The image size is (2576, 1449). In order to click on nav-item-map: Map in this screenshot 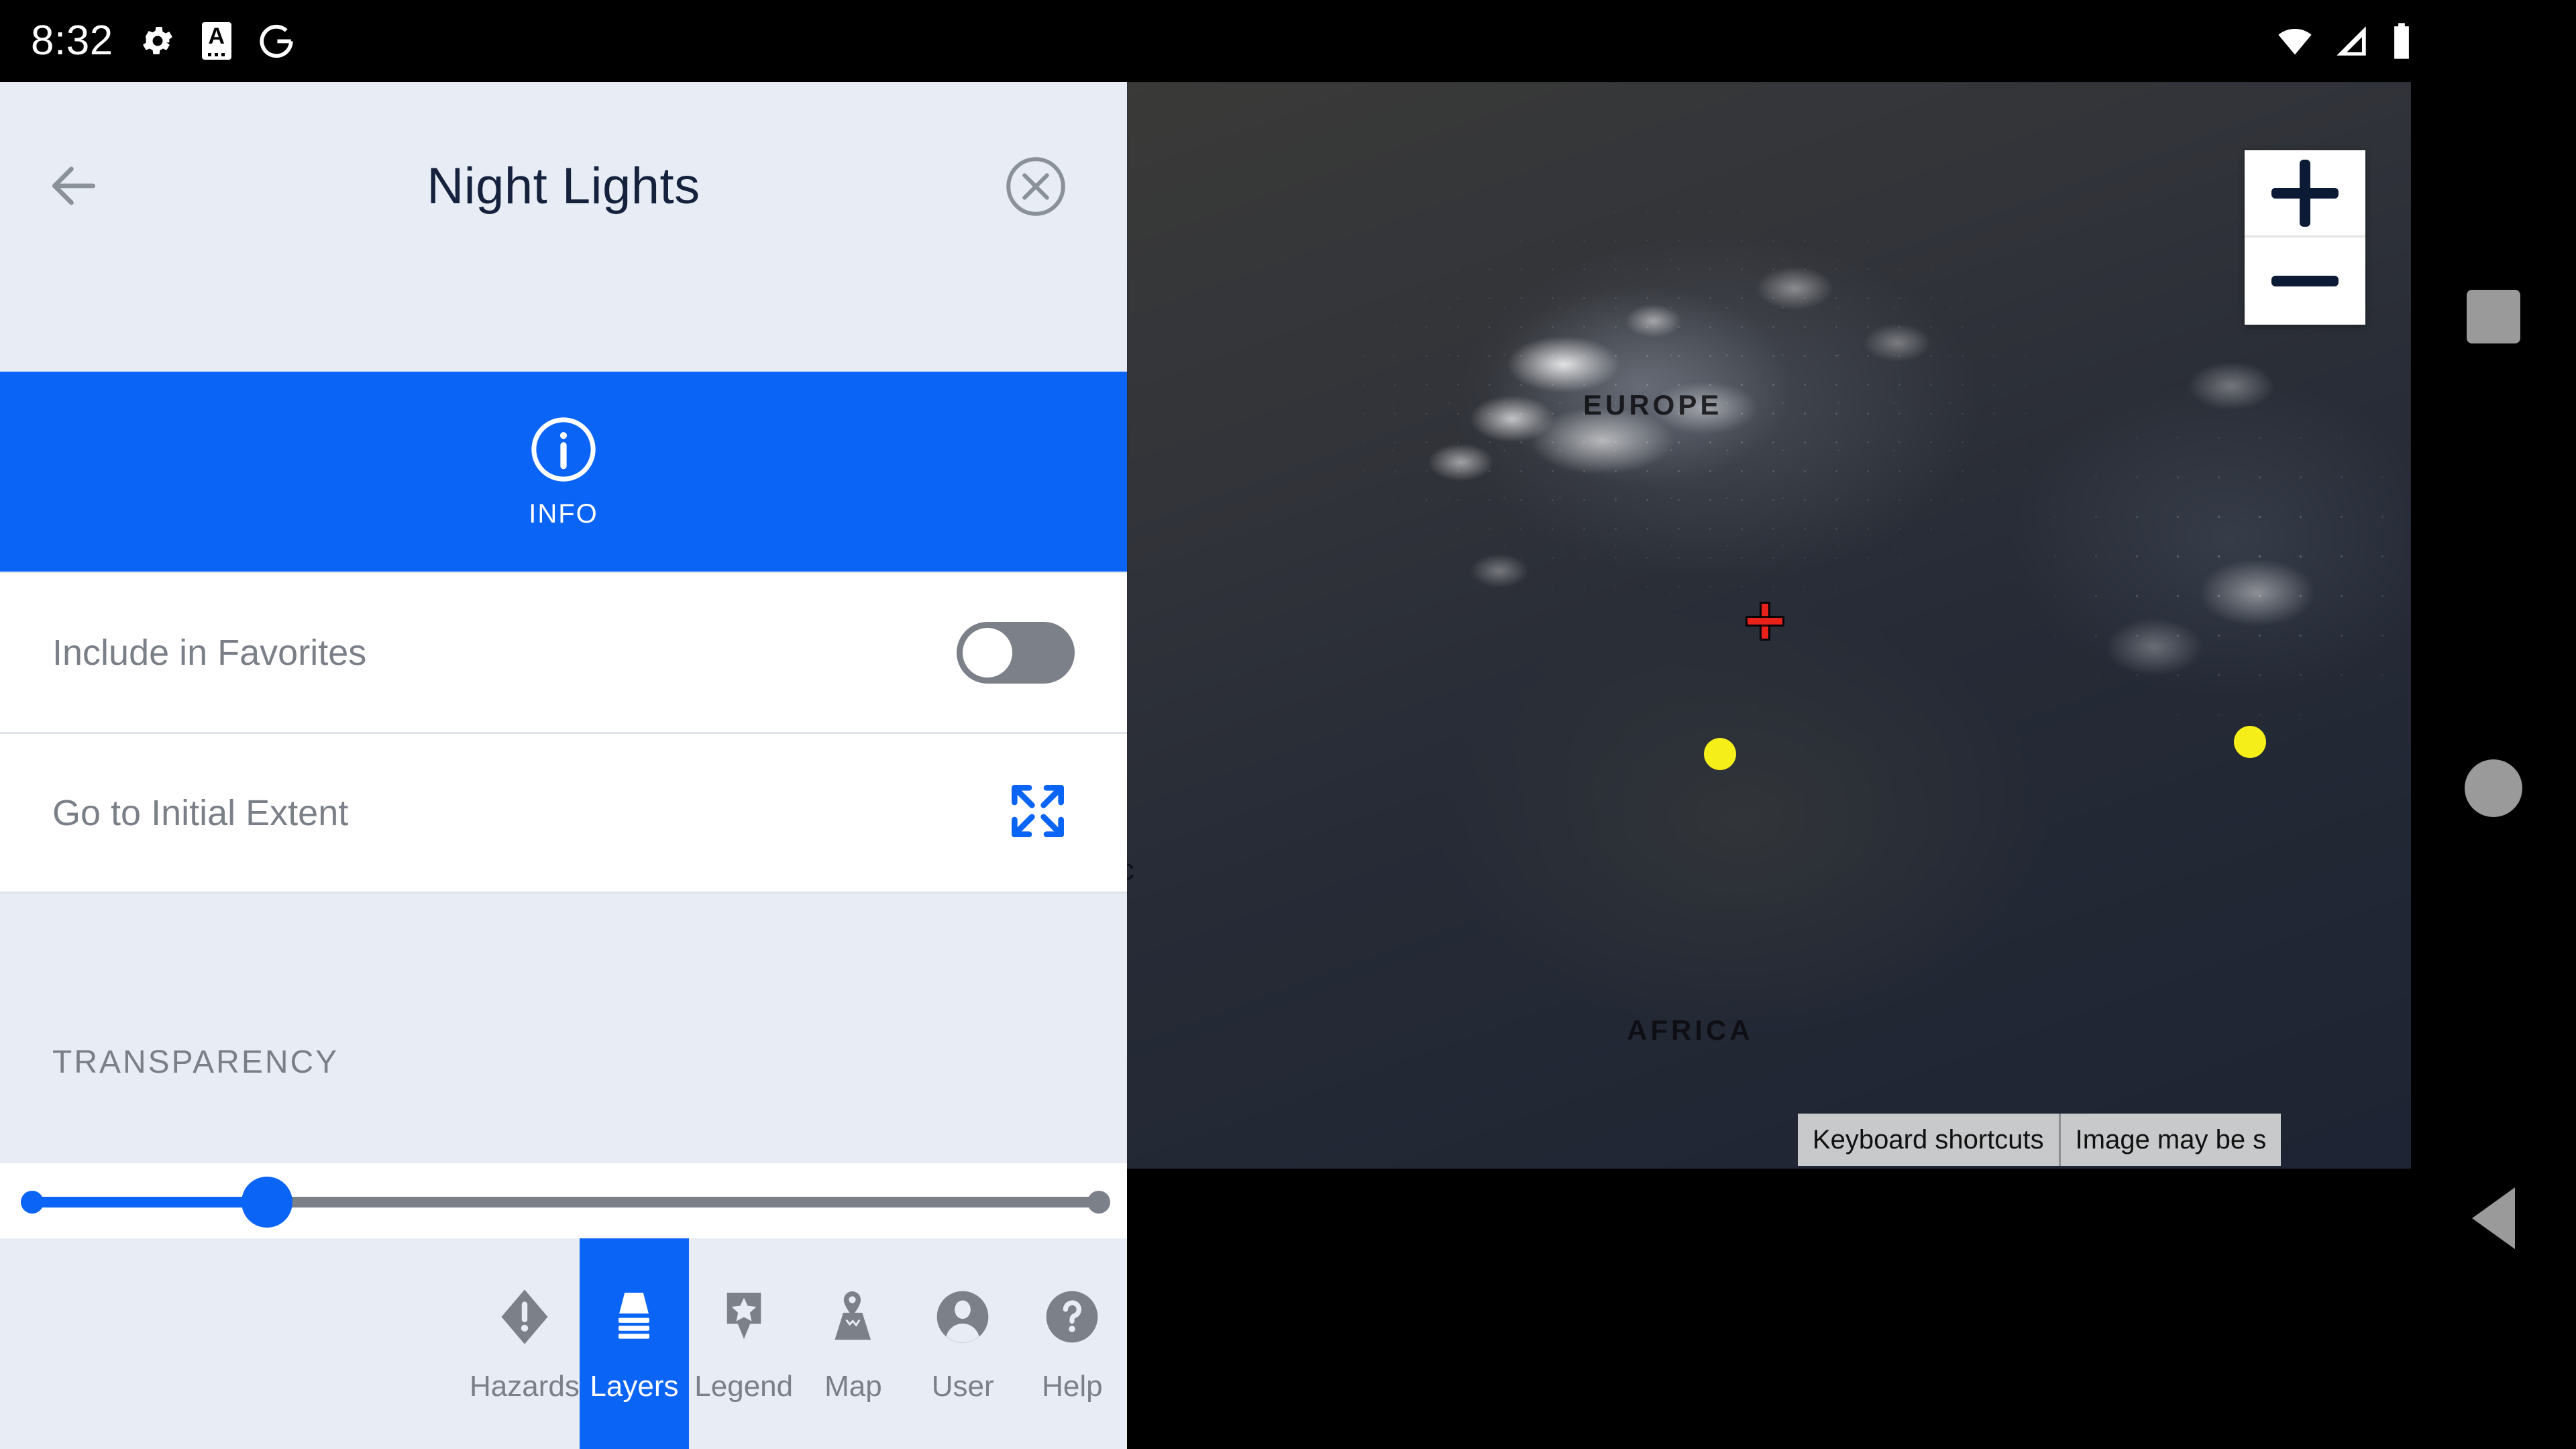, I will do `click(853, 1343)`.